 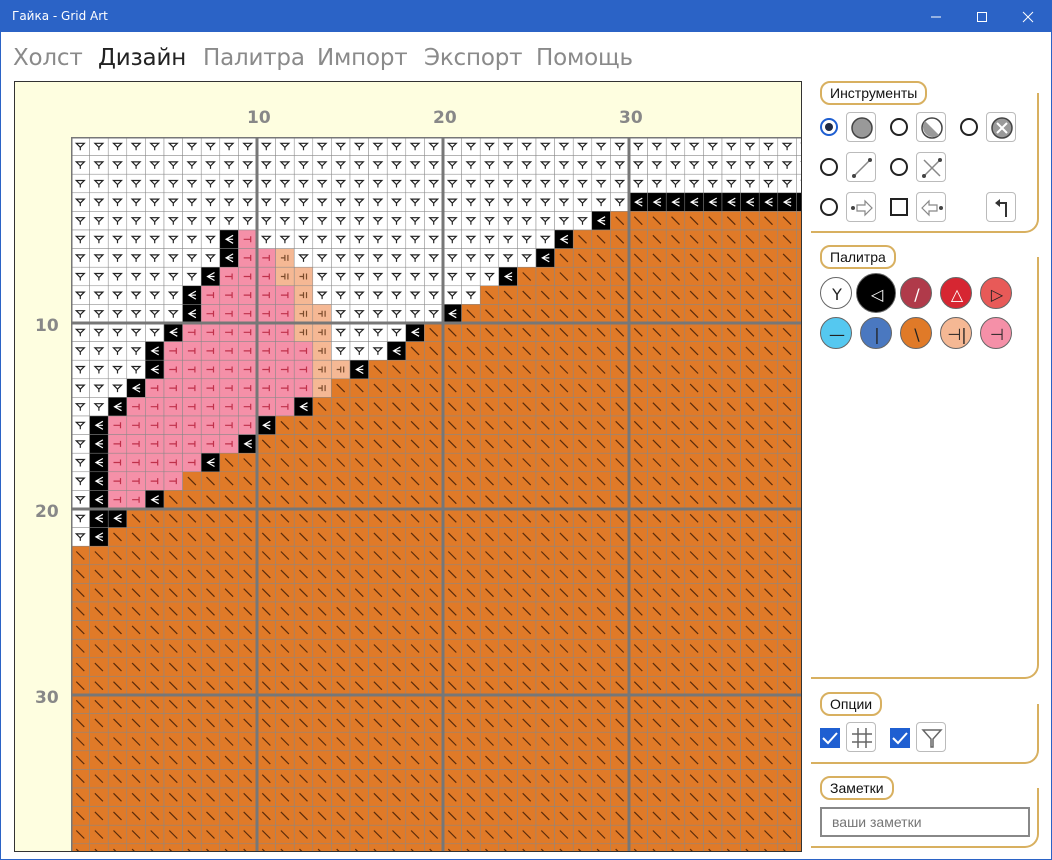 I want to click on tool-radio-fill, so click(x=829, y=127).